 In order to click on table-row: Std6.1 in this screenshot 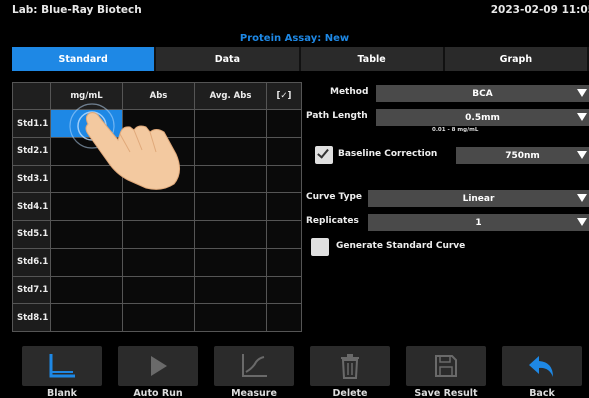, I will do `click(157, 262)`.